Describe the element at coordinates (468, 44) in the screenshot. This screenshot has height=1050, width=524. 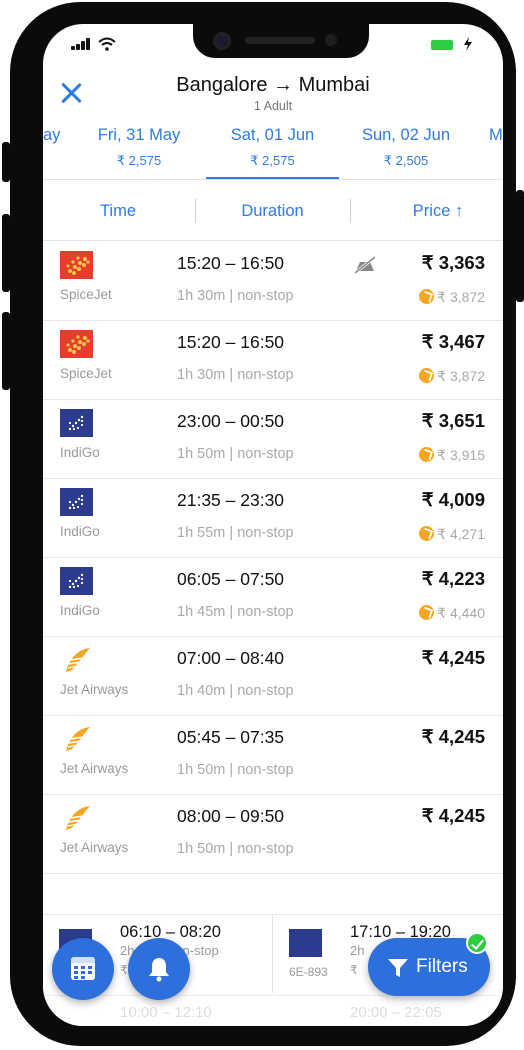
I see `charging-icon` at that location.